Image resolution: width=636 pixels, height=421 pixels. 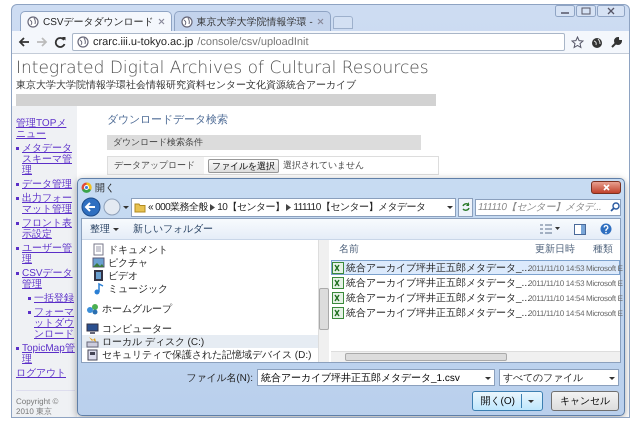 What do you see at coordinates (200, 262) in the screenshot?
I see `nav-item: ピクチャ` at bounding box center [200, 262].